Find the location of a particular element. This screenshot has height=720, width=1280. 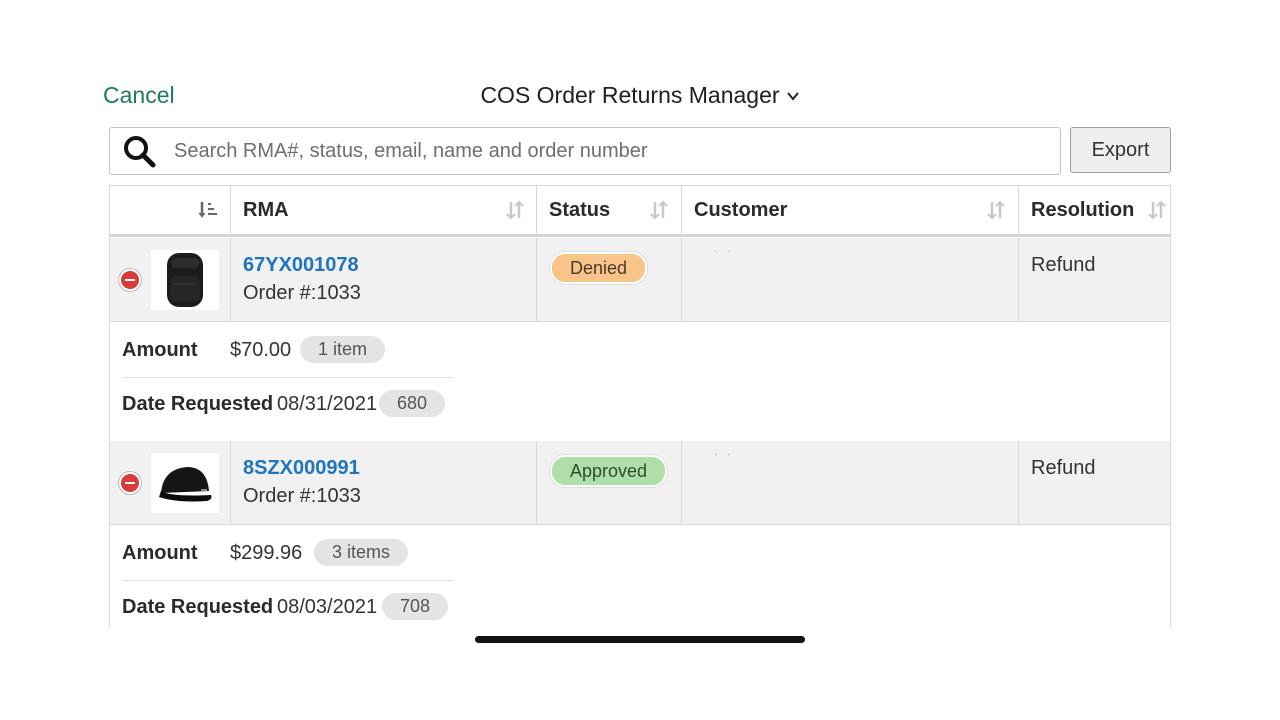

search-box is located at coordinates (585, 151).